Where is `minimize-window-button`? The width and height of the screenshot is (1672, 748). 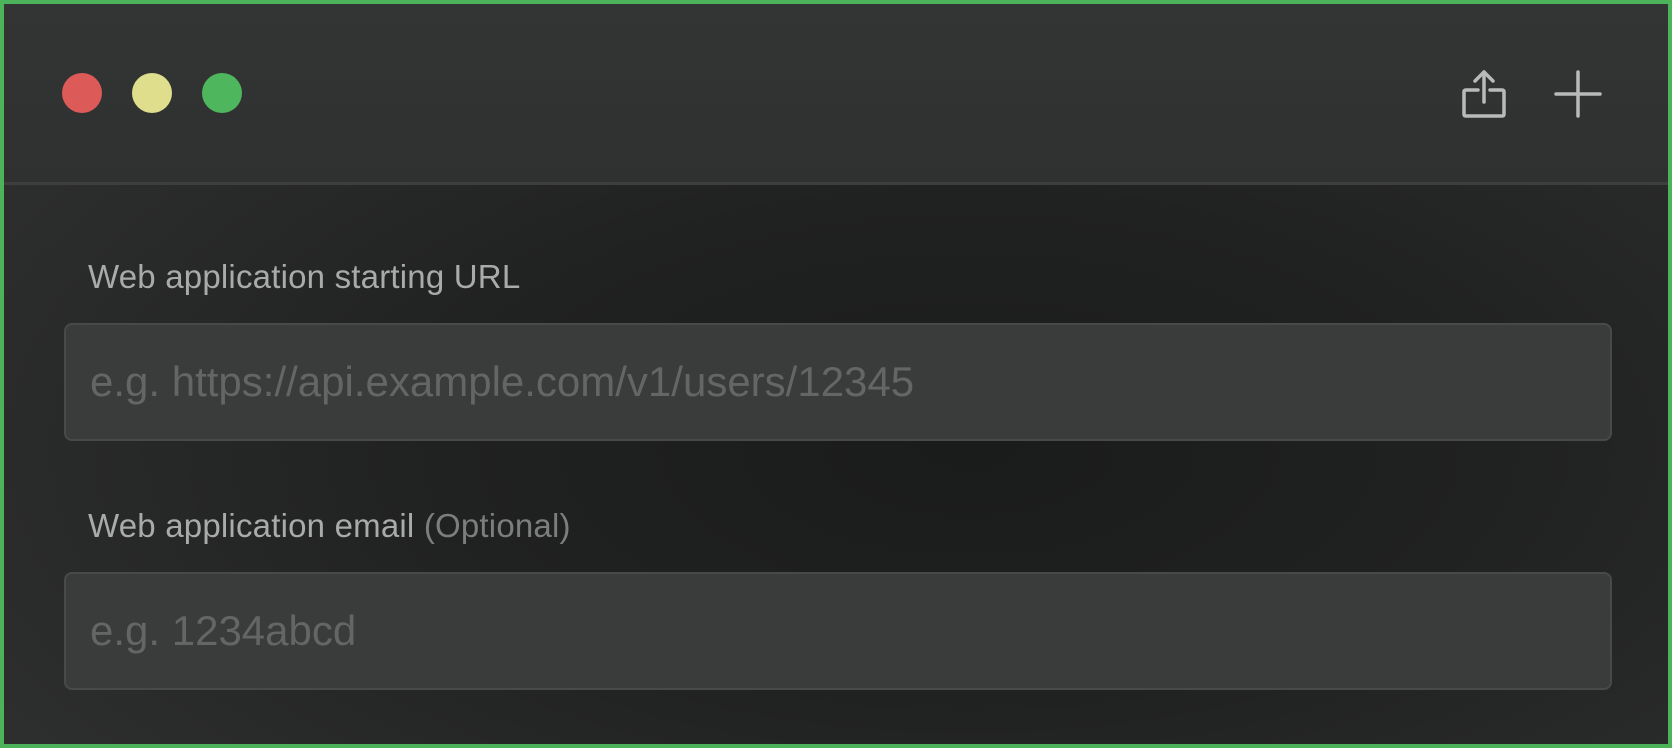
minimize-window-button is located at coordinates (152, 93).